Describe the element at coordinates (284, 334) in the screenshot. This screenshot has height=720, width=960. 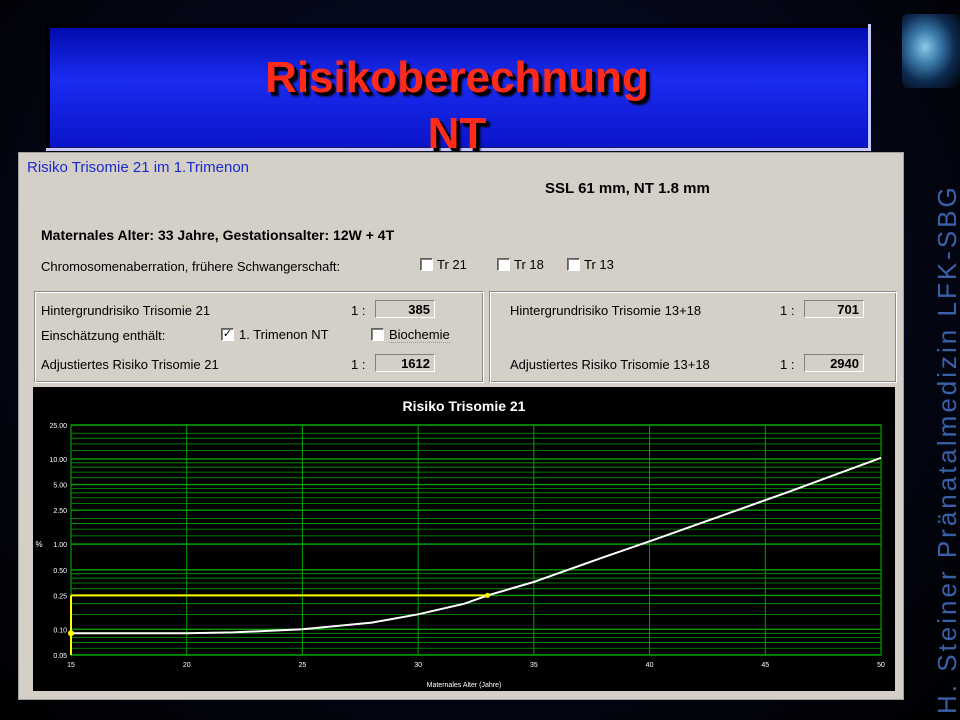
I see `nt-option-label: 1. Trimenon NT` at that location.